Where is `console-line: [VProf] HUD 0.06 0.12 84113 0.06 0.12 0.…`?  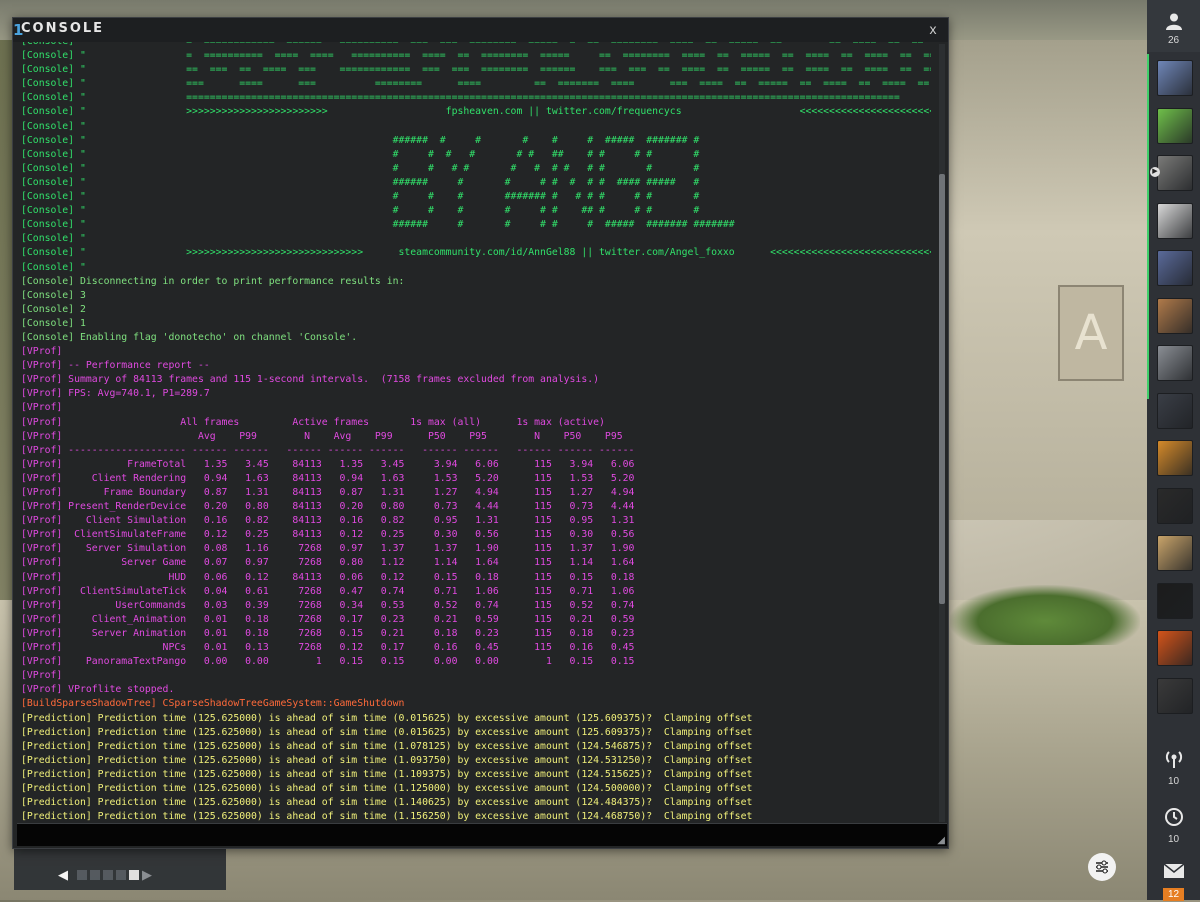 console-line: [VProf] HUD 0.06 0.12 84113 0.06 0.12 0.… is located at coordinates (328, 577).